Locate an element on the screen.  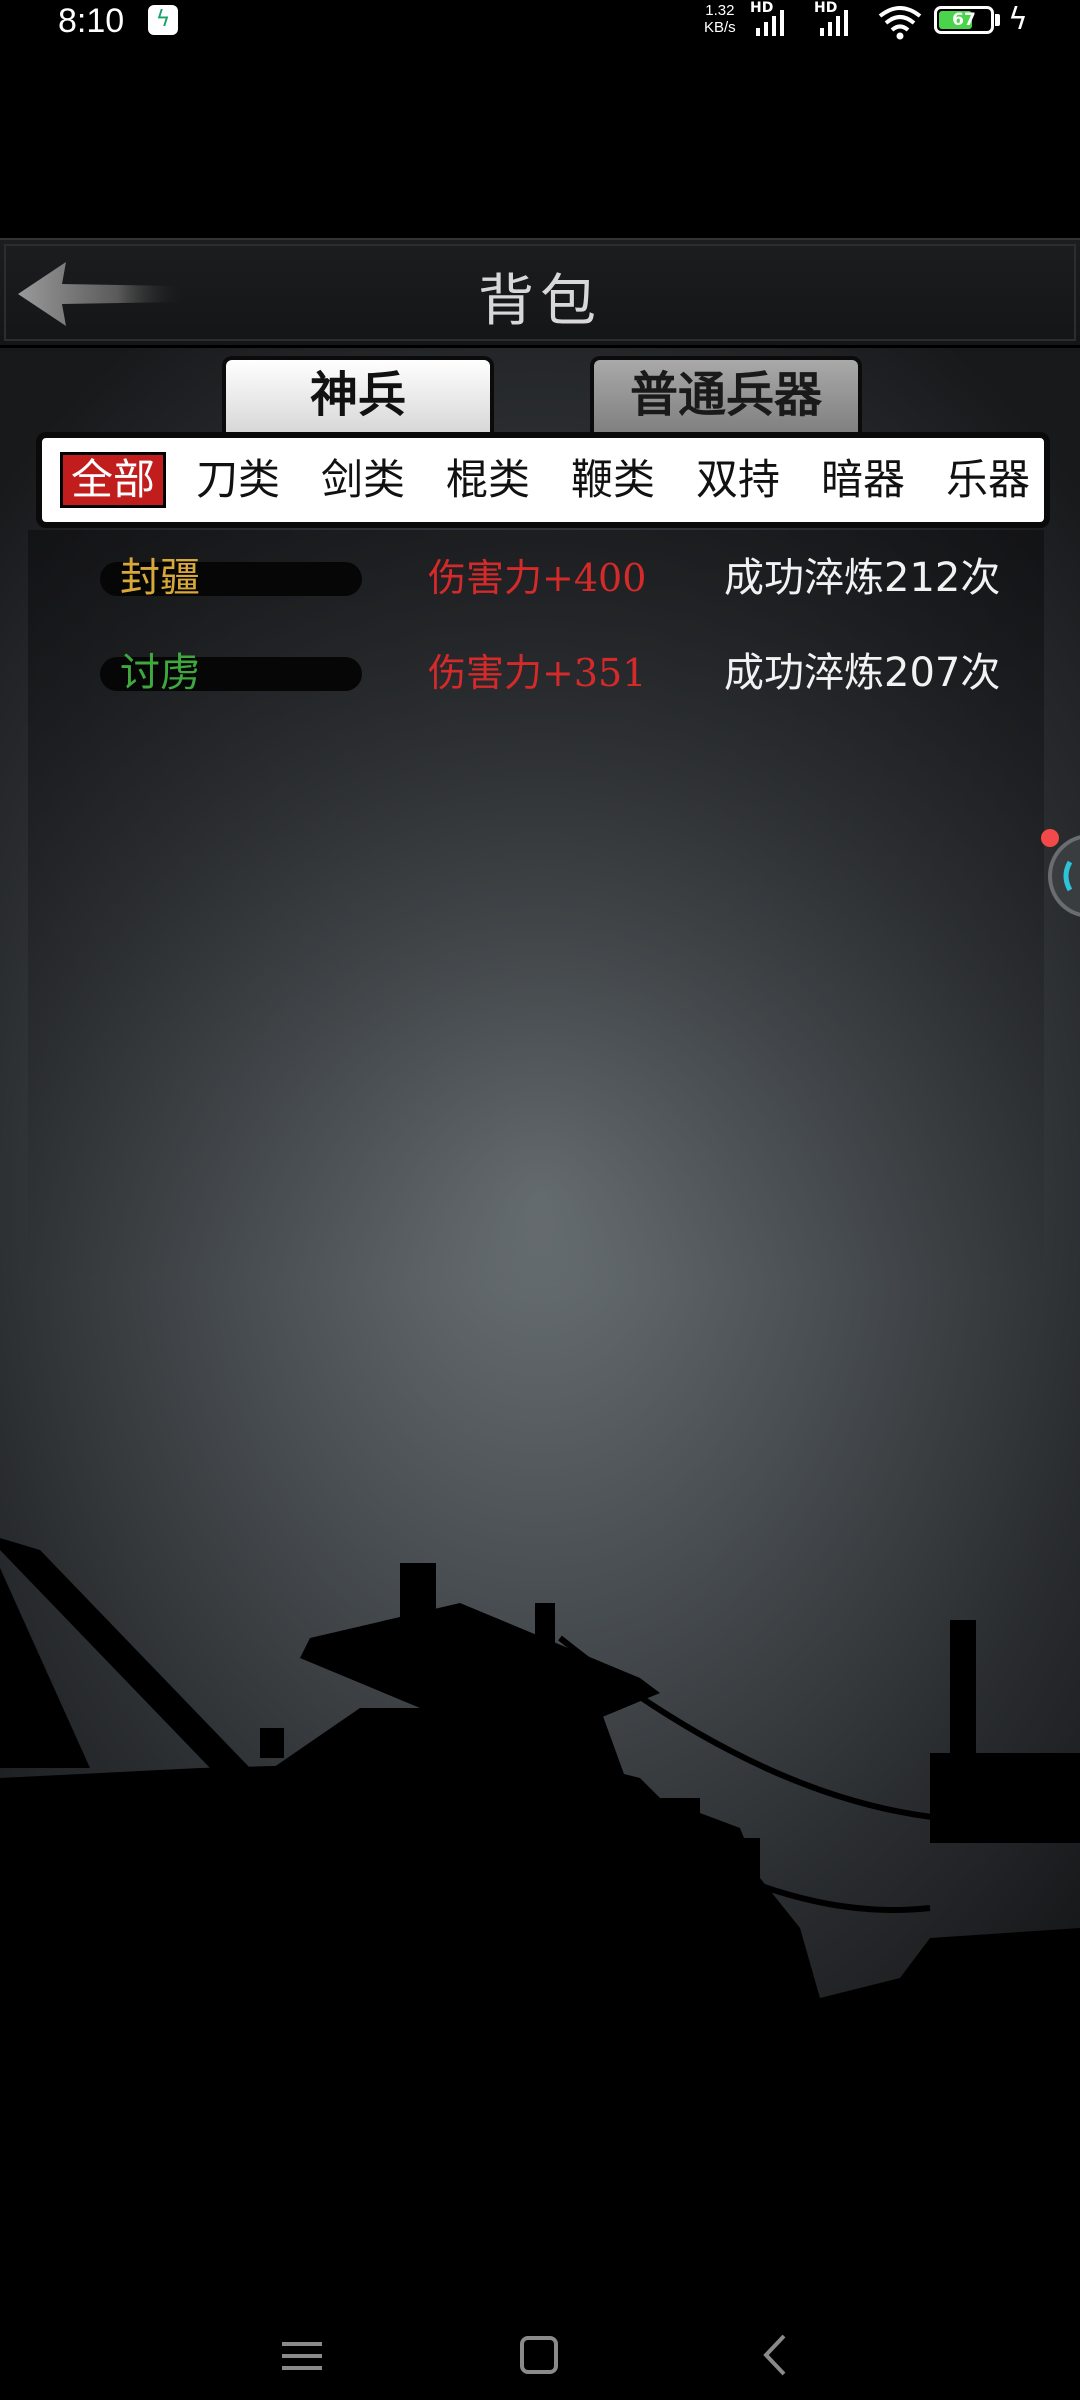
filter-instrument: 乐器 is located at coordinates (988, 480).